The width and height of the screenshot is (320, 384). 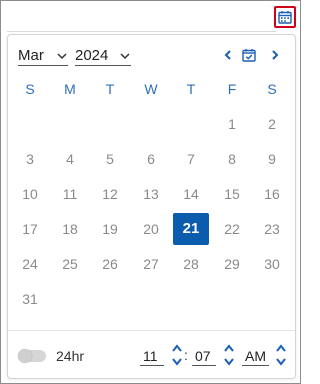 I want to click on day-cell: 6, so click(x=151, y=159).